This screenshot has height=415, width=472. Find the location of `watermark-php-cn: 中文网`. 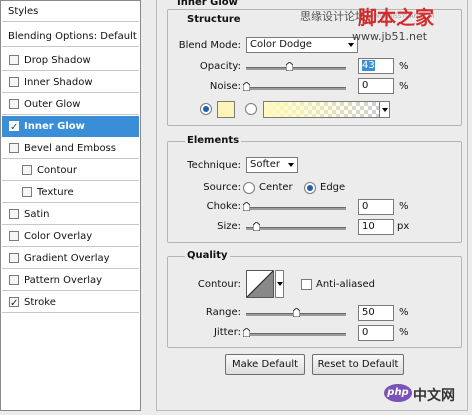

watermark-php-cn: 中文网 is located at coordinates (434, 396).